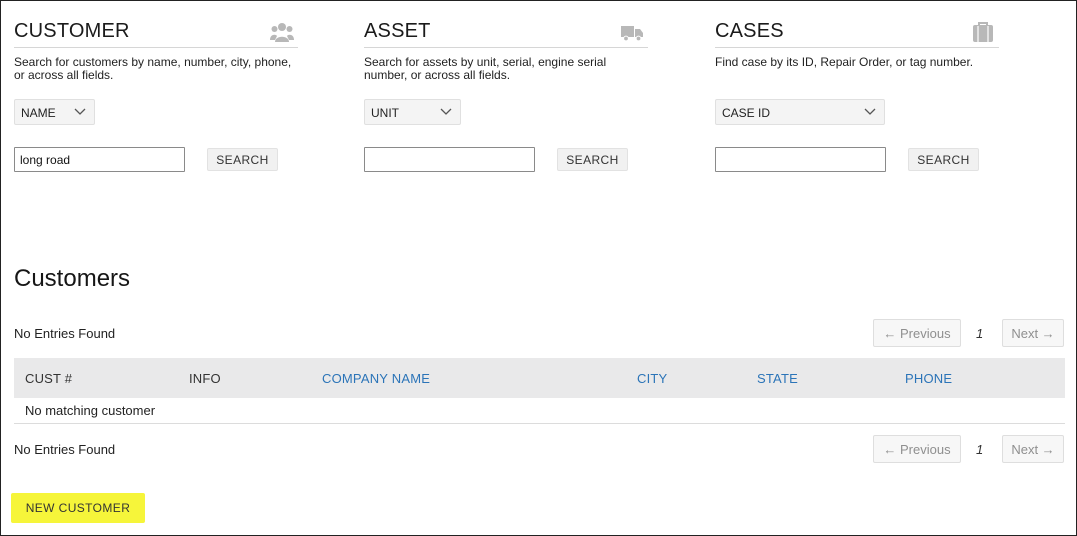 Image resolution: width=1077 pixels, height=536 pixels. I want to click on customer-field-select: NAME, so click(54, 112).